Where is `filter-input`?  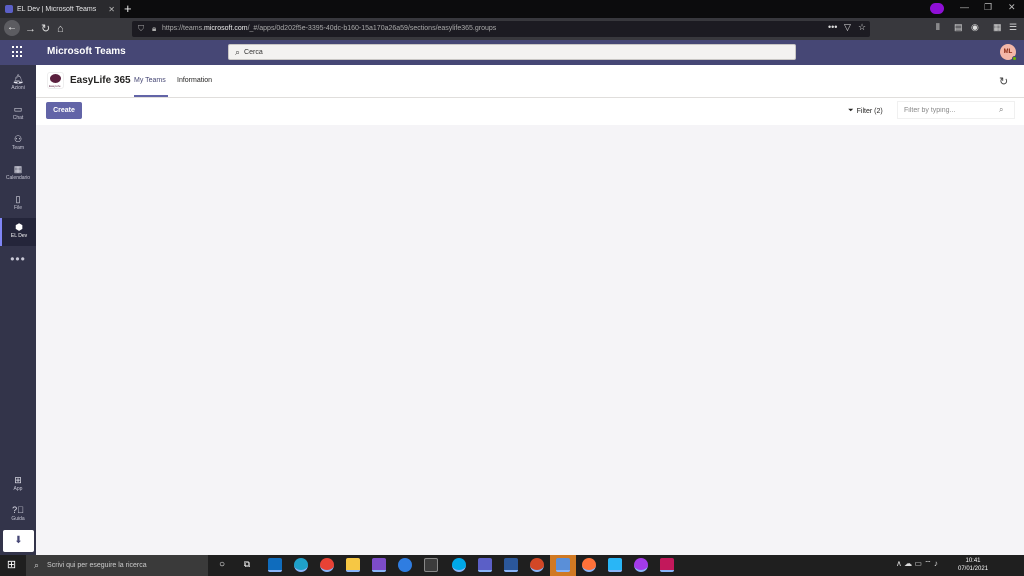 filter-input is located at coordinates (951, 110).